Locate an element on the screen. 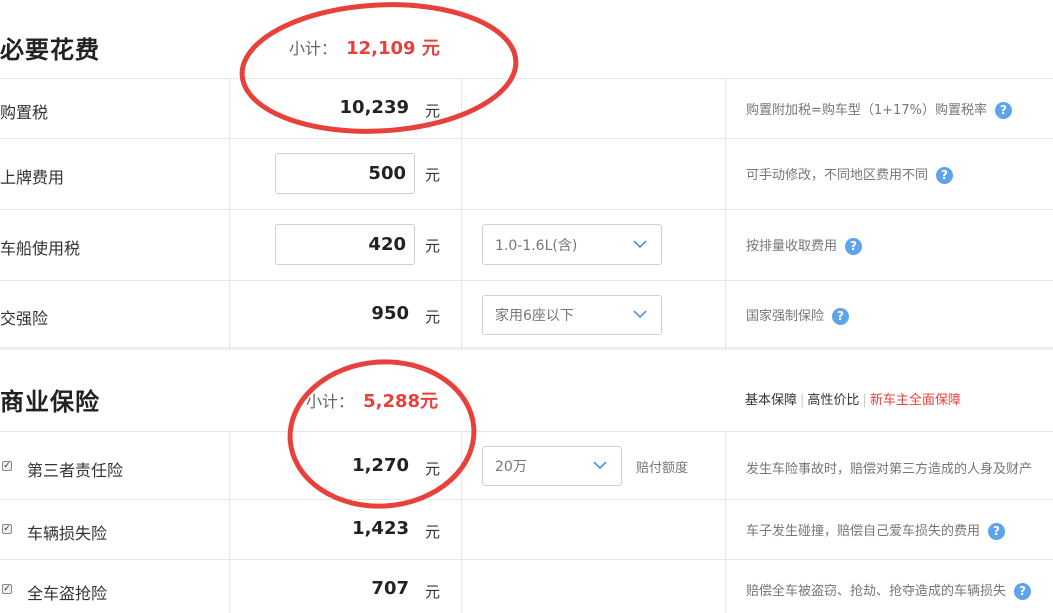 This screenshot has height=613, width=1053. displacement-select: 1.0-1.6L(含) is located at coordinates (572, 244).